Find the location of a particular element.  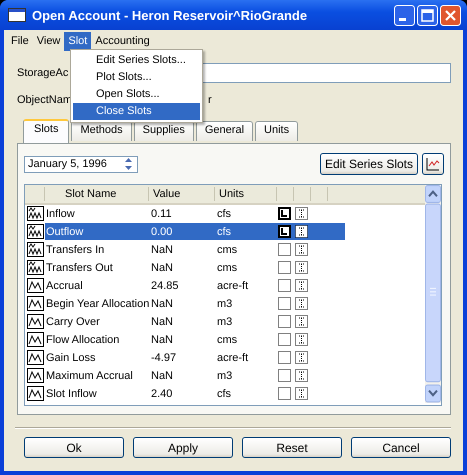

tab: Slots is located at coordinates (46, 131).